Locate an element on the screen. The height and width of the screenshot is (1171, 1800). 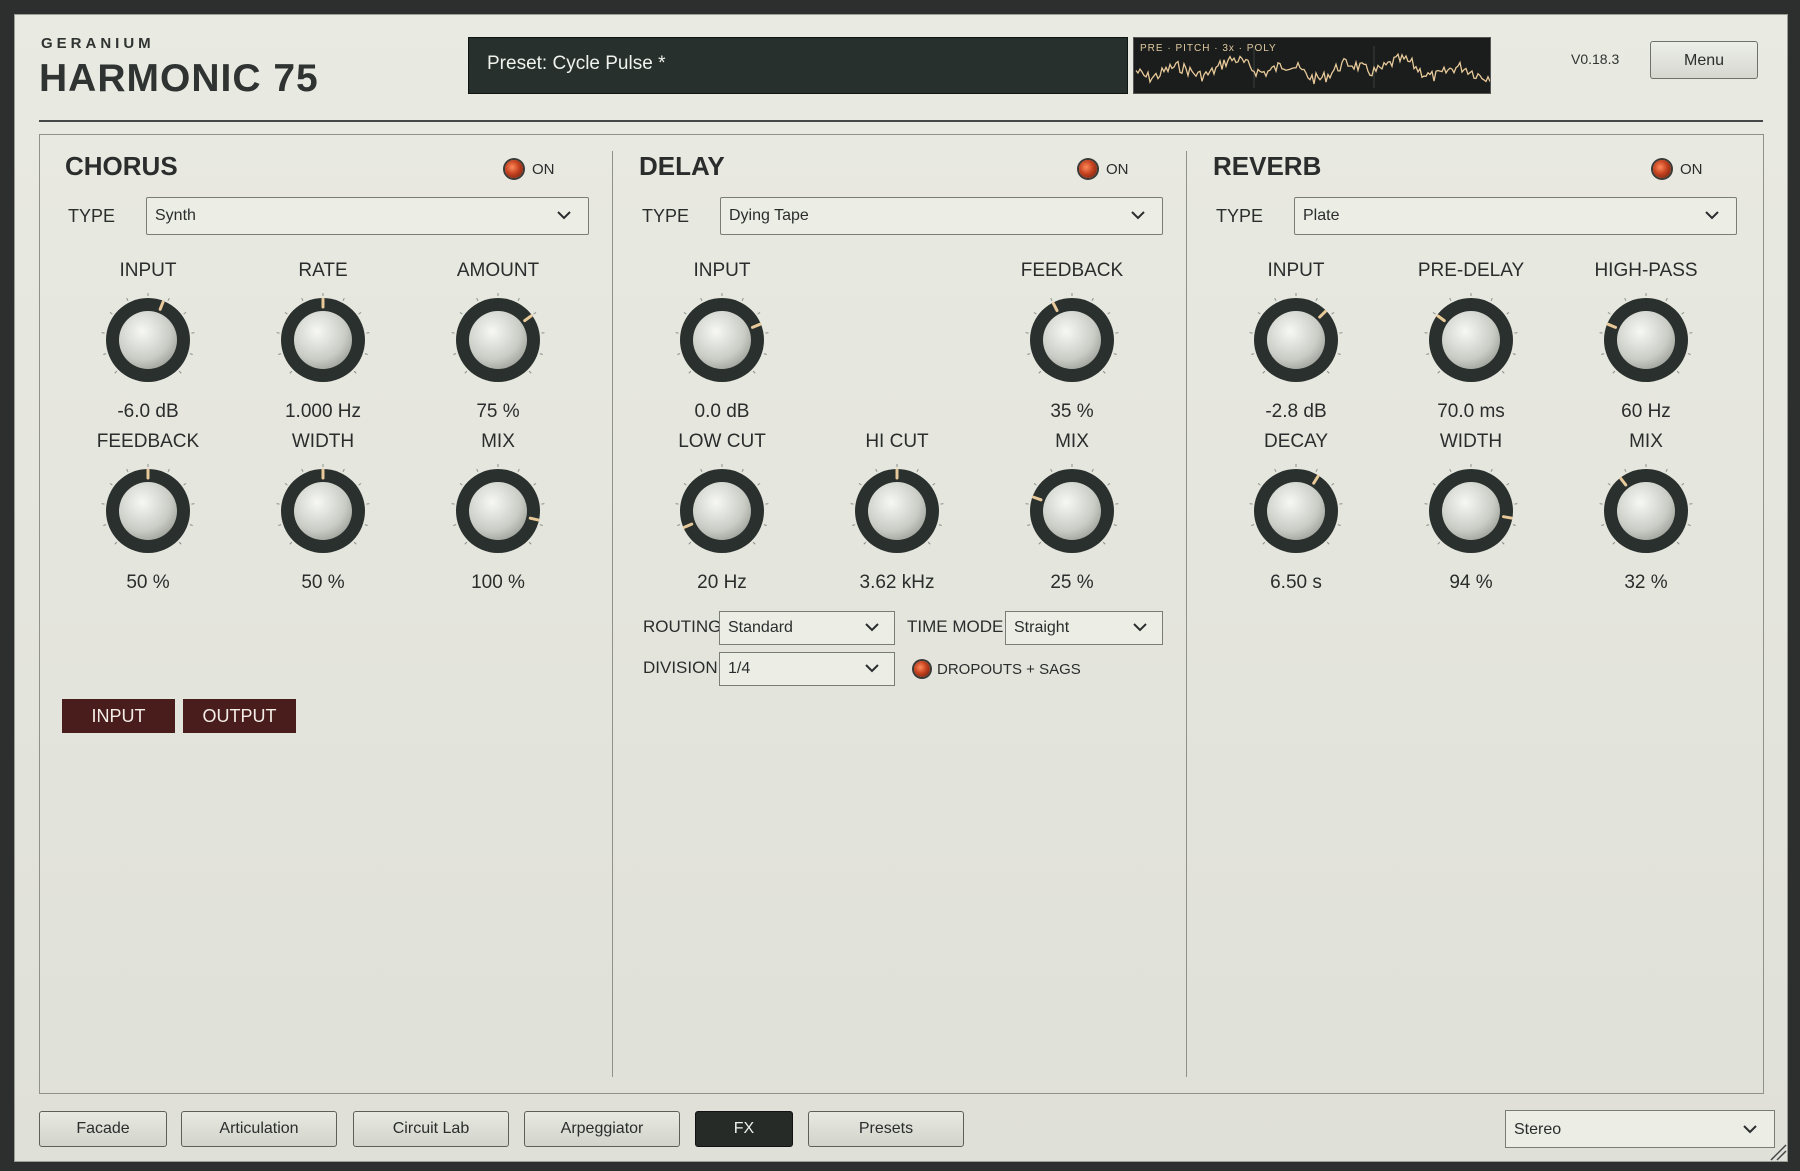
chorus-type-label: TYPE is located at coordinates (92, 216).